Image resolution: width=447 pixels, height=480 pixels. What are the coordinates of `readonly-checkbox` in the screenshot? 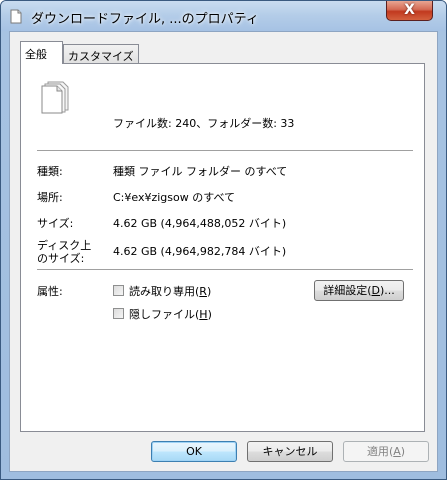 It's located at (118, 290).